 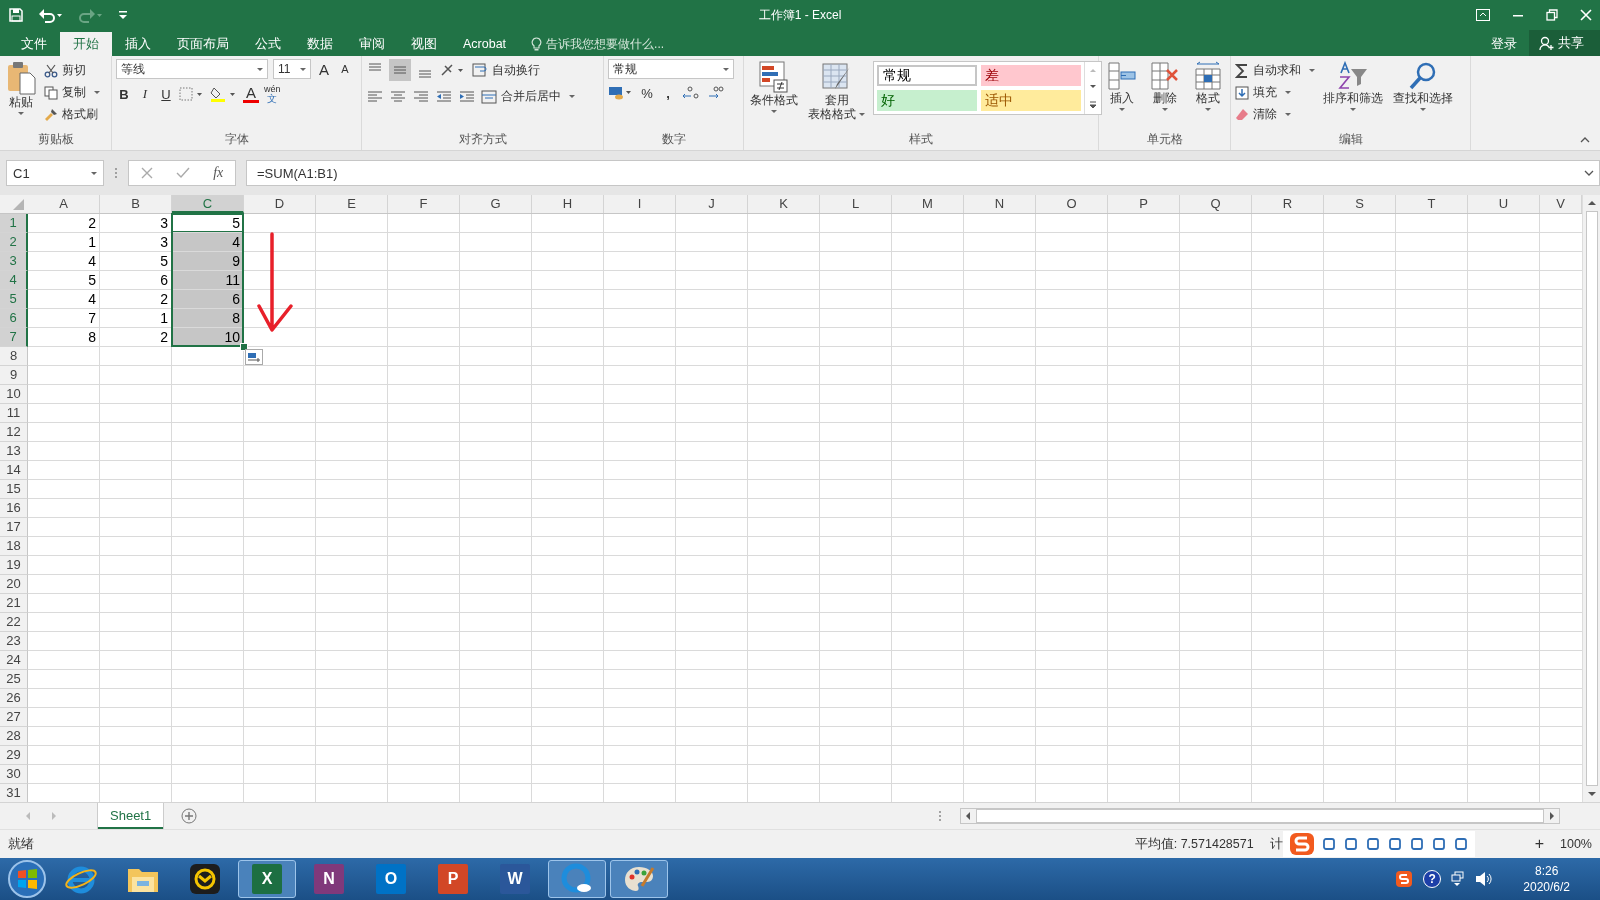 I want to click on ribbon-display-icon, so click(x=1483, y=15).